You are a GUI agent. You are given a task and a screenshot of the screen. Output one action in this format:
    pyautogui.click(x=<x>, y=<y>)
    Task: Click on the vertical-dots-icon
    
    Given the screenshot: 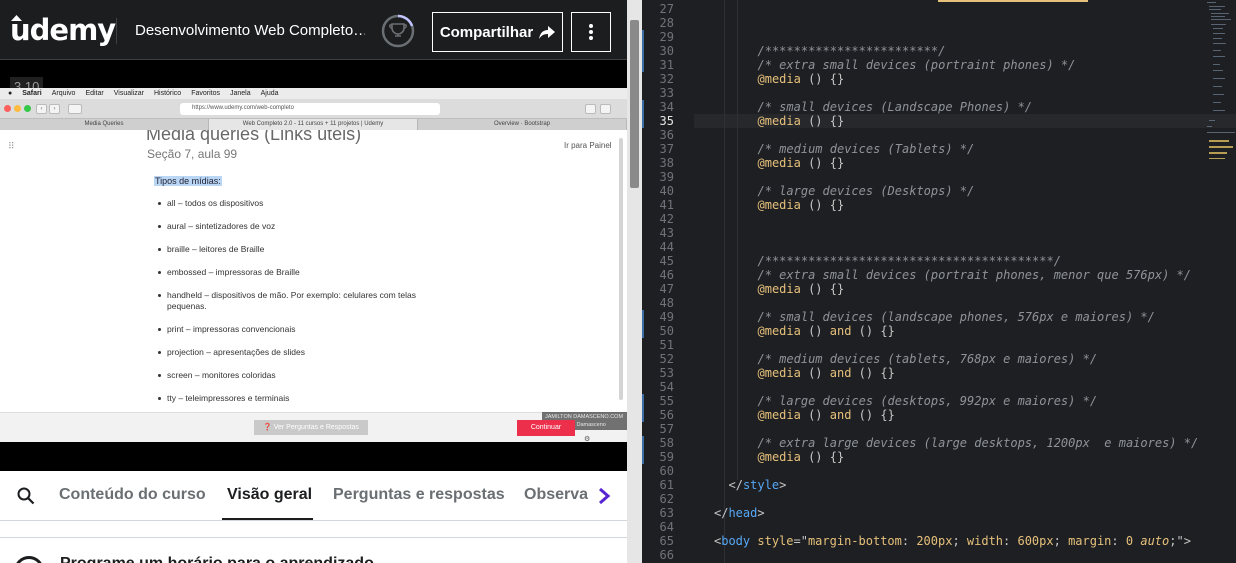 What is the action you would take?
    pyautogui.click(x=591, y=32)
    